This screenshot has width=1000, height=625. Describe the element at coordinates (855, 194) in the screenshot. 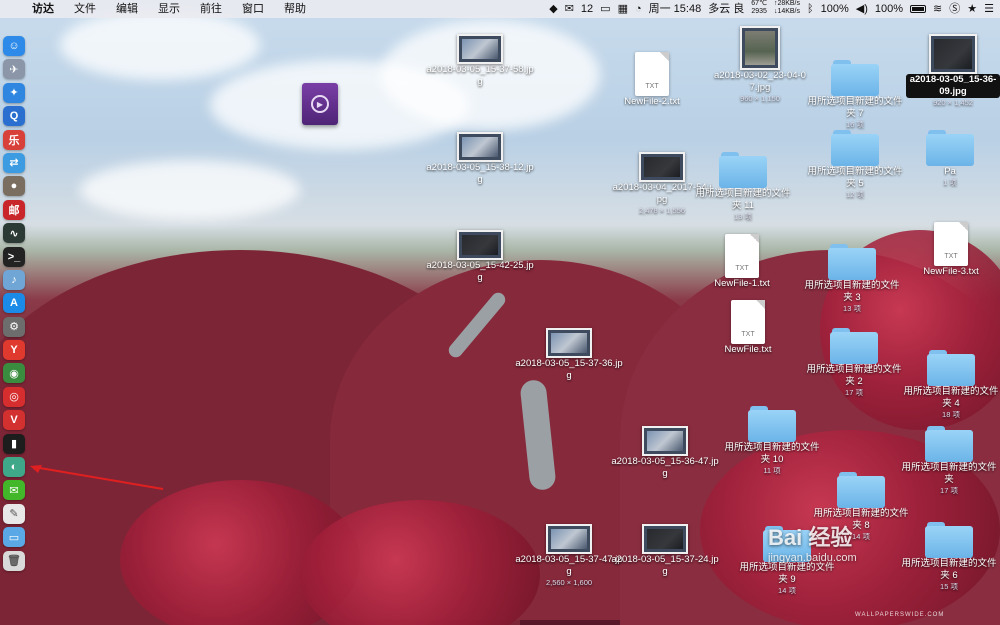

I see `folder-count: 12 项` at that location.